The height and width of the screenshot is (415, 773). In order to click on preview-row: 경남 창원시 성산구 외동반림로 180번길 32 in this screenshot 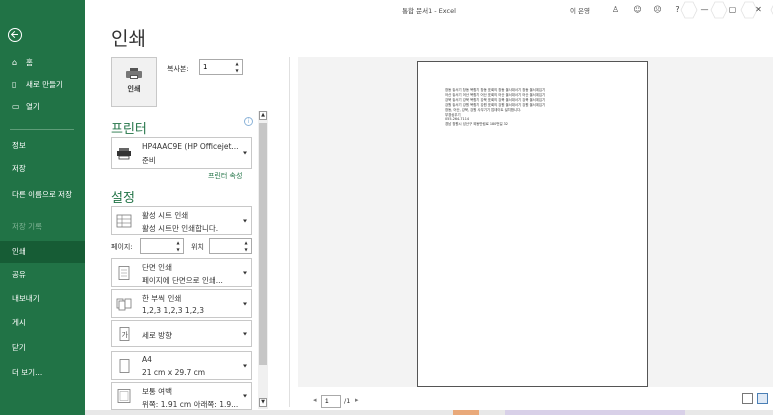, I will do `click(476, 124)`.